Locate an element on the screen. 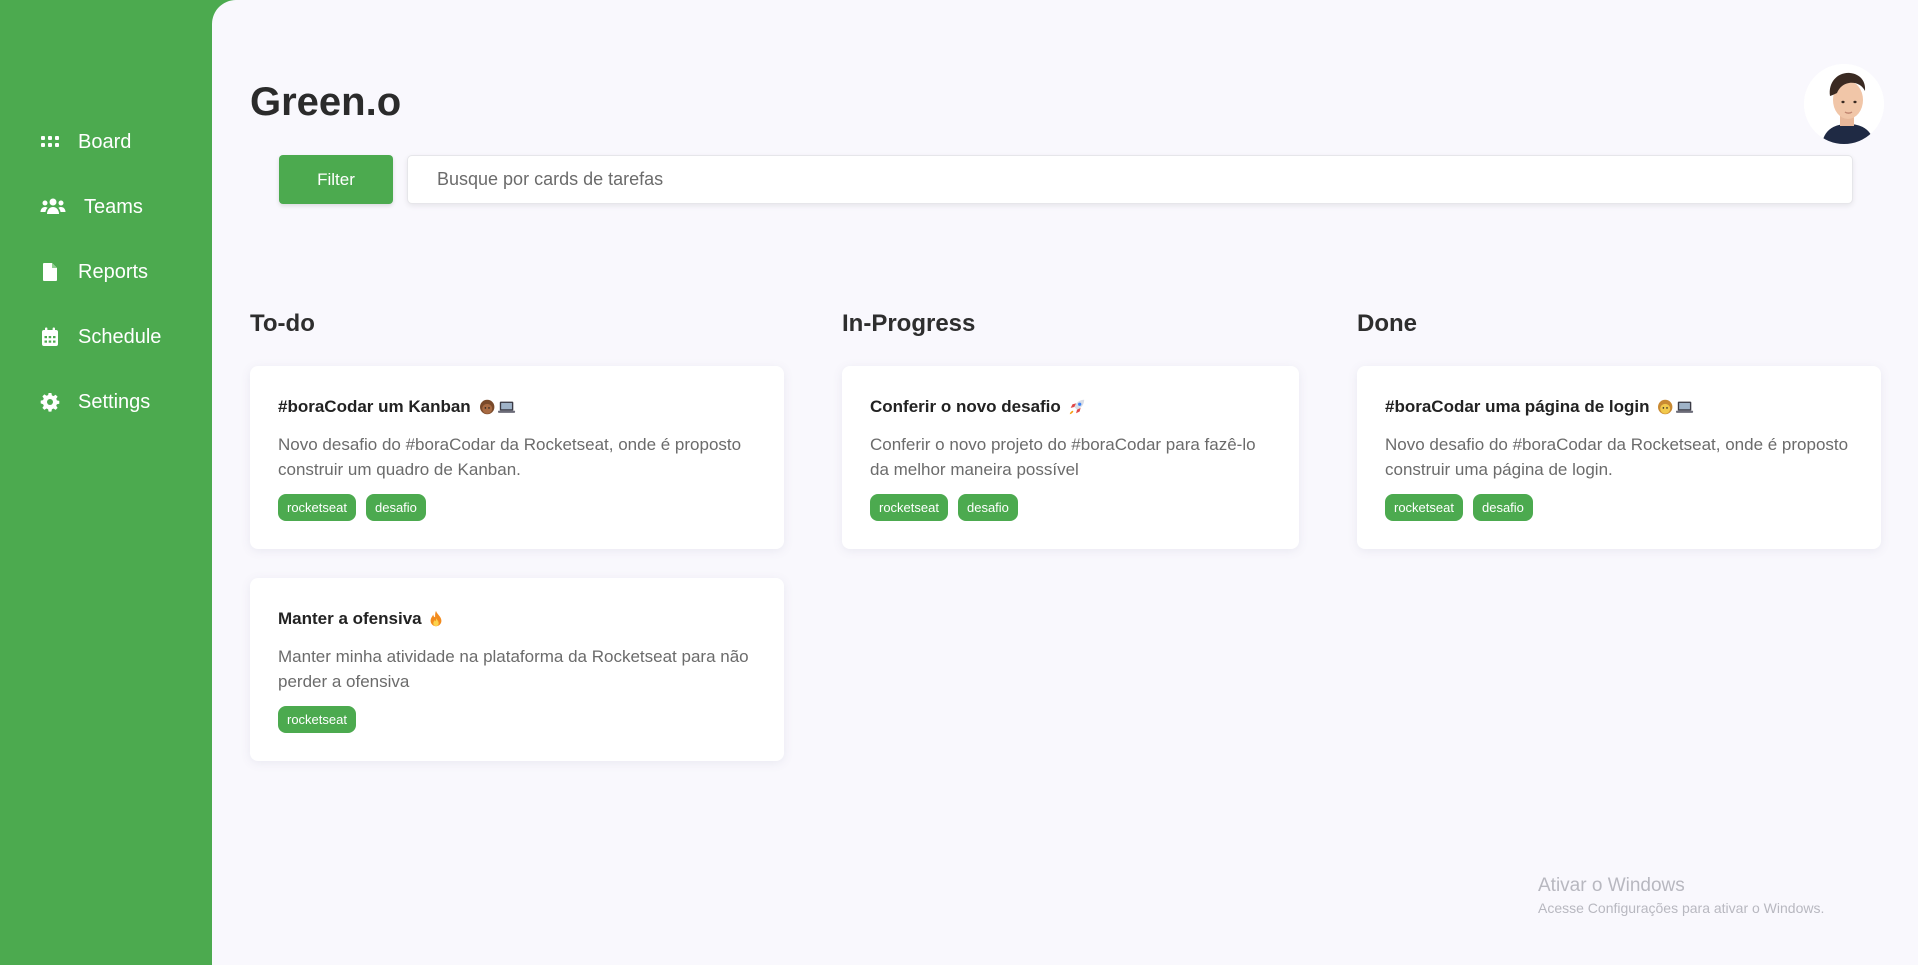  card-title-text: #boraCodar uma página de login is located at coordinates (1517, 406).